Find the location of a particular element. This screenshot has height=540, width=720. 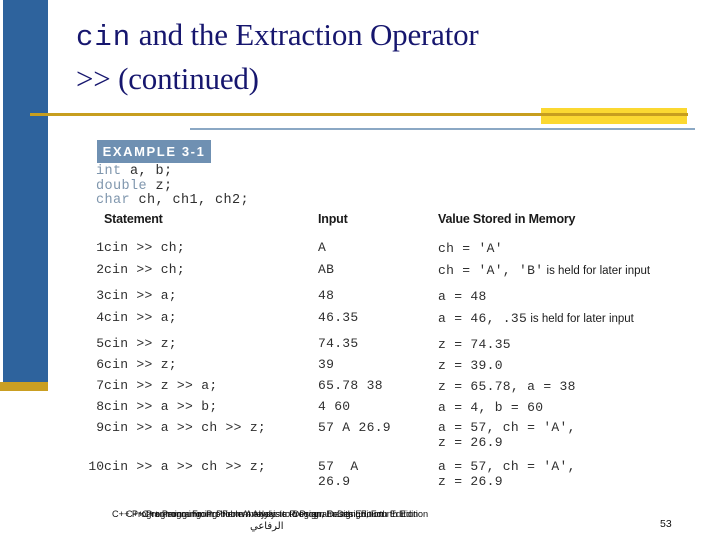

table-row: 5 cin >> z; 74.35 z = 74.35 is located at coordinates (387, 346).